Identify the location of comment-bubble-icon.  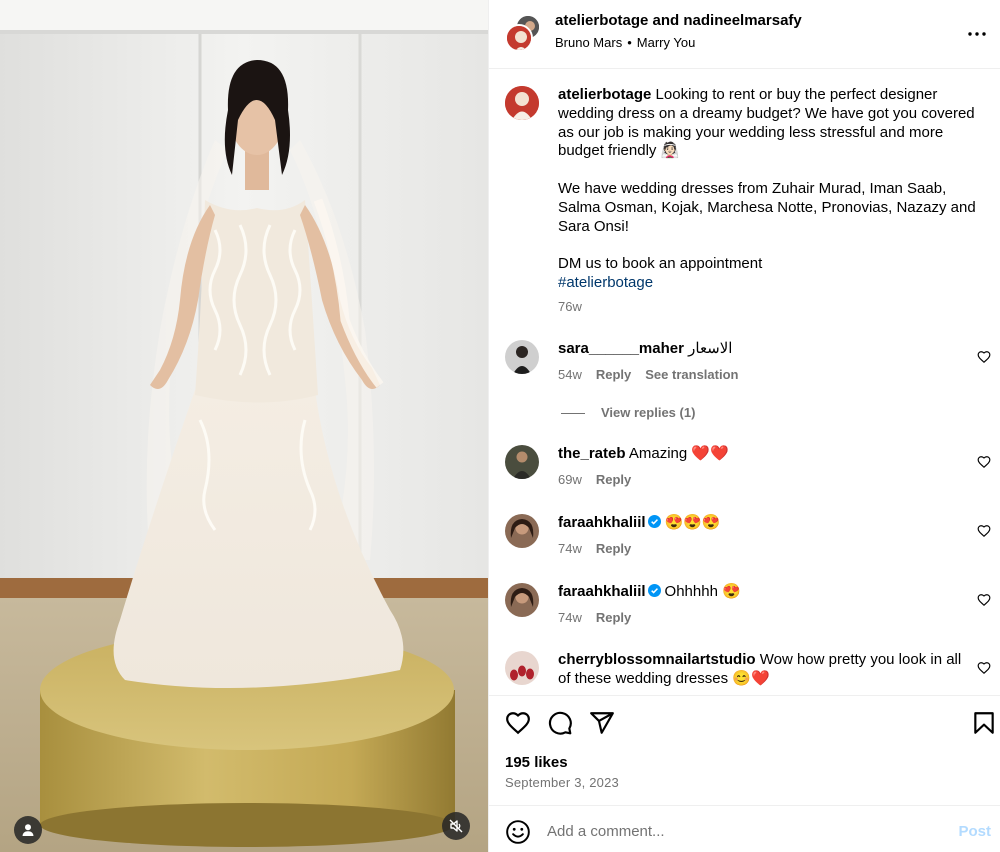
(560, 723).